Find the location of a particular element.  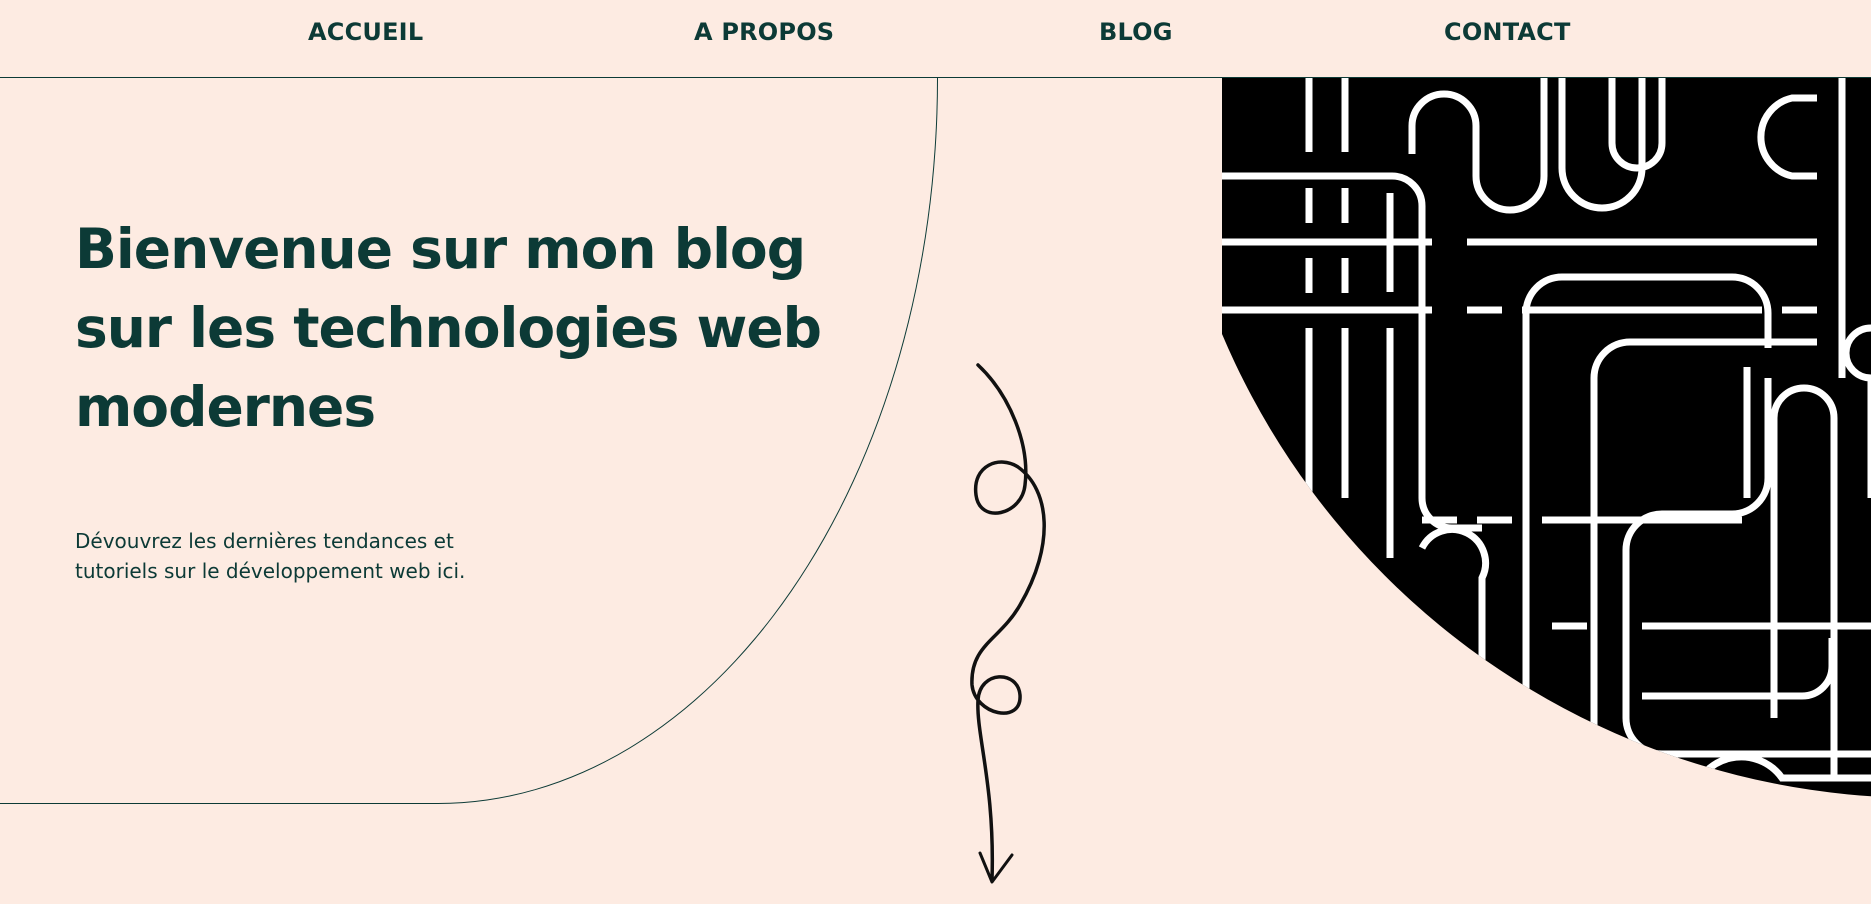

nav-link-accueil: ACCUEIL is located at coordinates (365, 32).